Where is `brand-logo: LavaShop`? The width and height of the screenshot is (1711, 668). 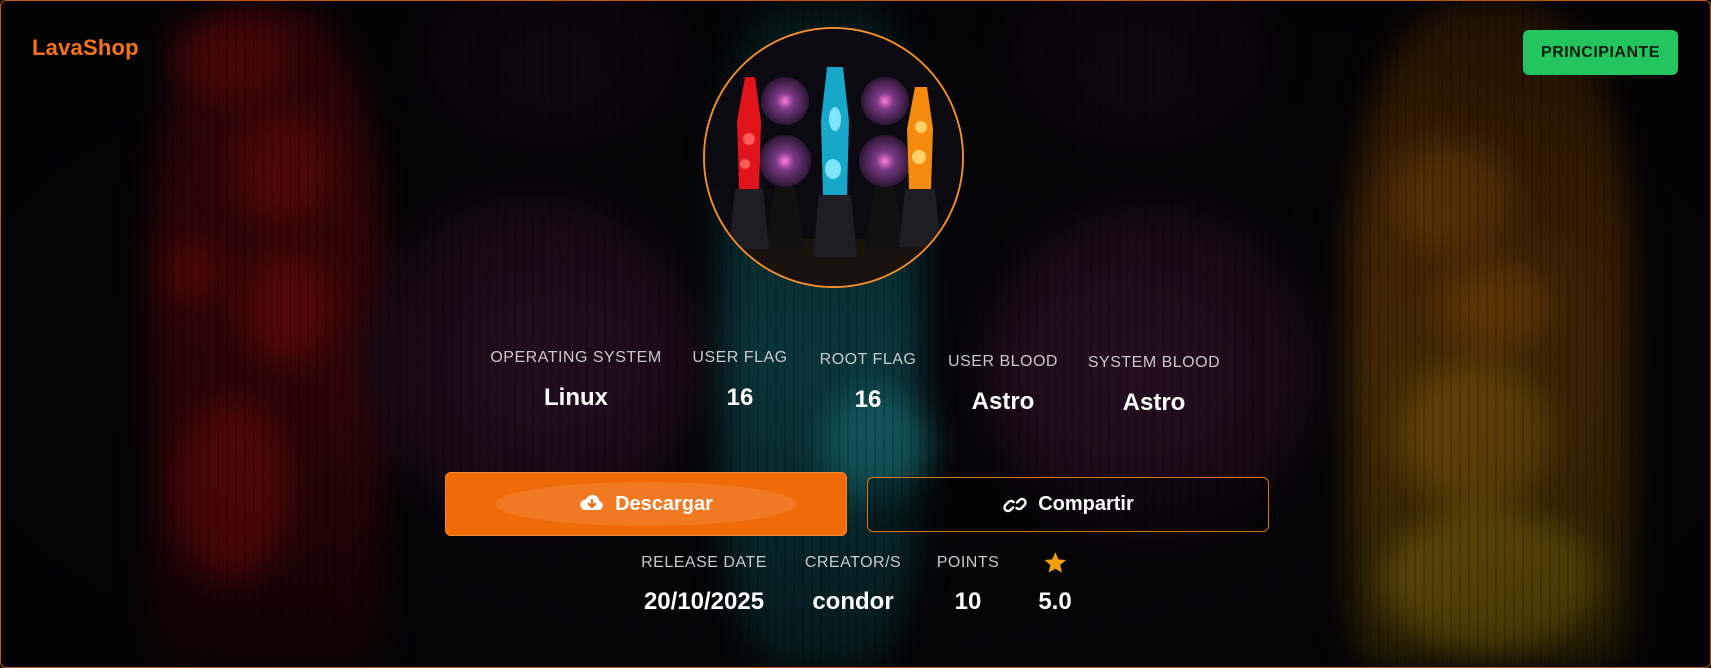
brand-logo: LavaShop is located at coordinates (85, 48).